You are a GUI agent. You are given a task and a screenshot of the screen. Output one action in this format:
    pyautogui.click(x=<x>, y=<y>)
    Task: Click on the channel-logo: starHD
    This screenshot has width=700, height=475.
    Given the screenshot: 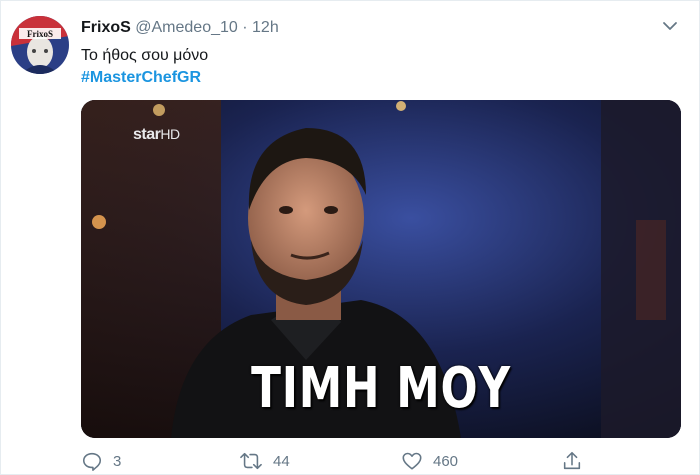 What is the action you would take?
    pyautogui.click(x=156, y=134)
    